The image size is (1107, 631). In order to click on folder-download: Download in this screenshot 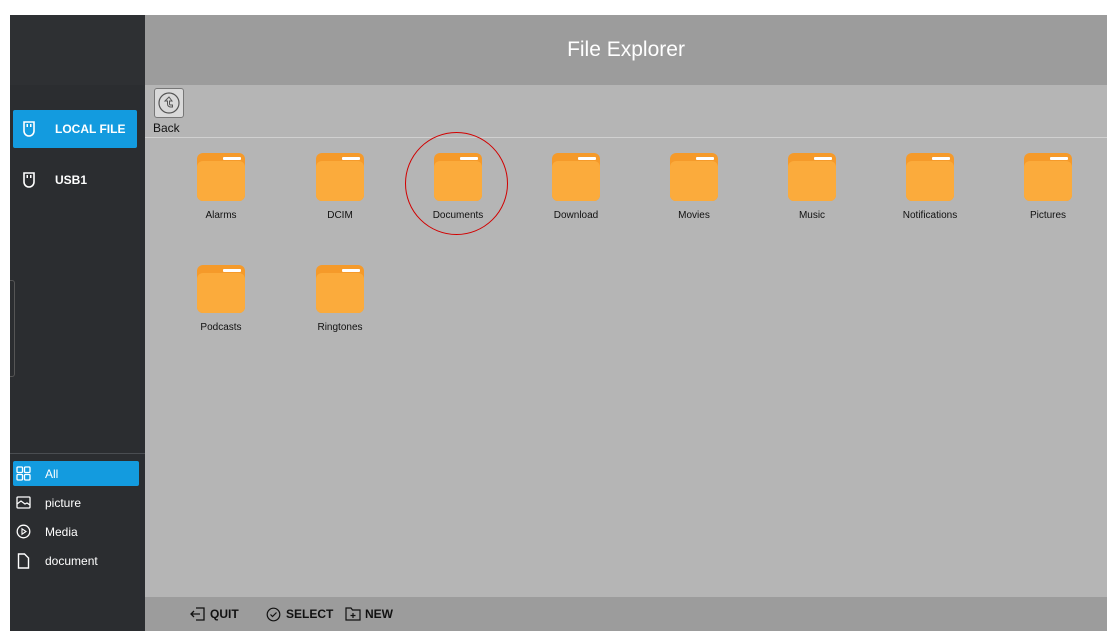, I will do `click(576, 187)`.